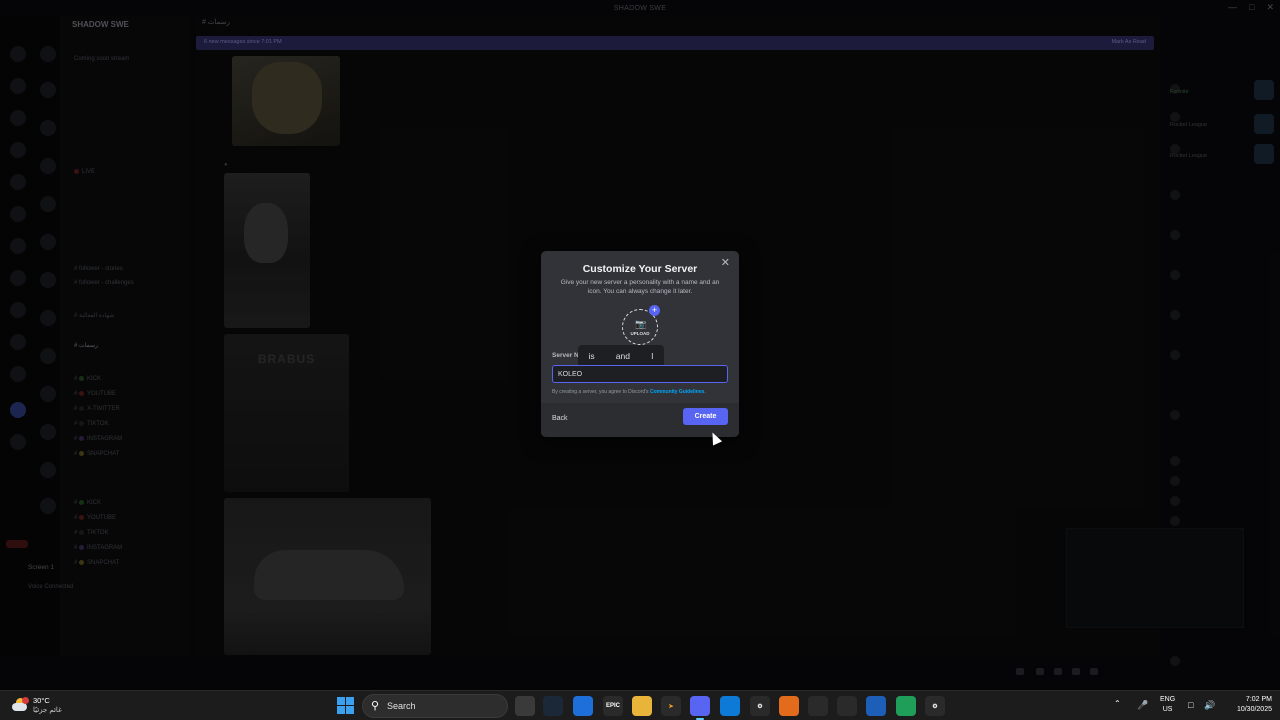 The width and height of the screenshot is (1280, 720). What do you see at coordinates (1209, 705) in the screenshot?
I see `volume-icon: 🔊` at bounding box center [1209, 705].